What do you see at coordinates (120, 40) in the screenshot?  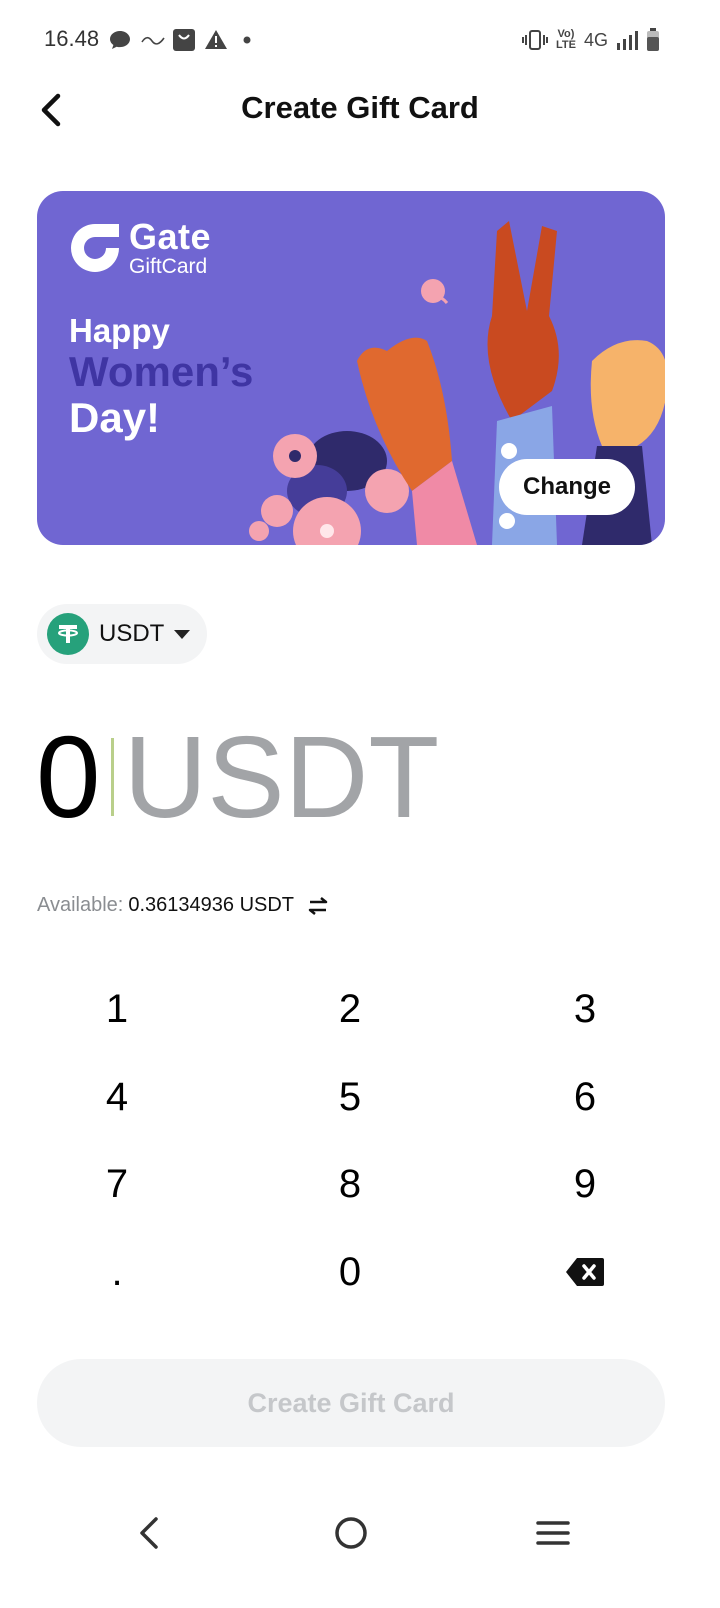 I see `message-icon` at bounding box center [120, 40].